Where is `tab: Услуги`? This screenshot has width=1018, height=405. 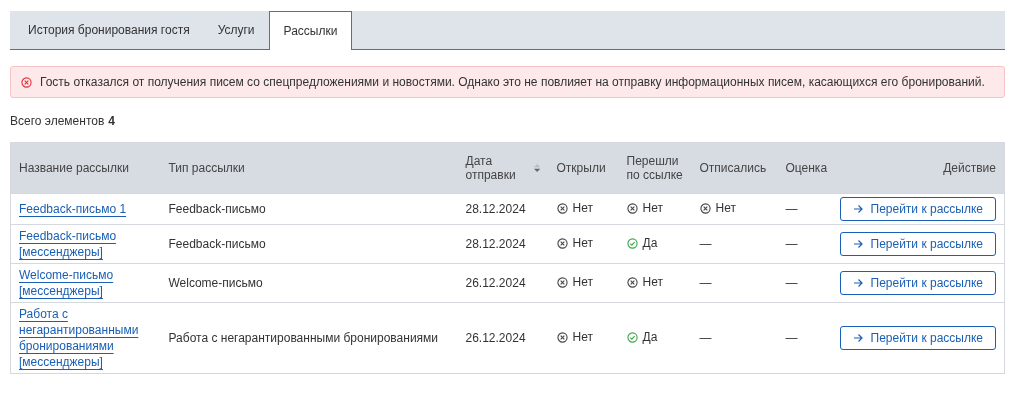 tab: Услуги is located at coordinates (236, 30).